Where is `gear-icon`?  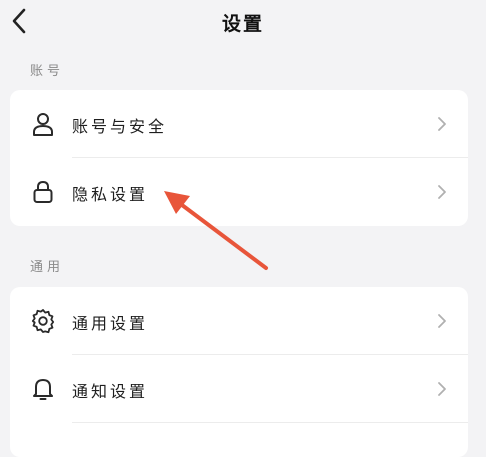
gear-icon is located at coordinates (43, 321).